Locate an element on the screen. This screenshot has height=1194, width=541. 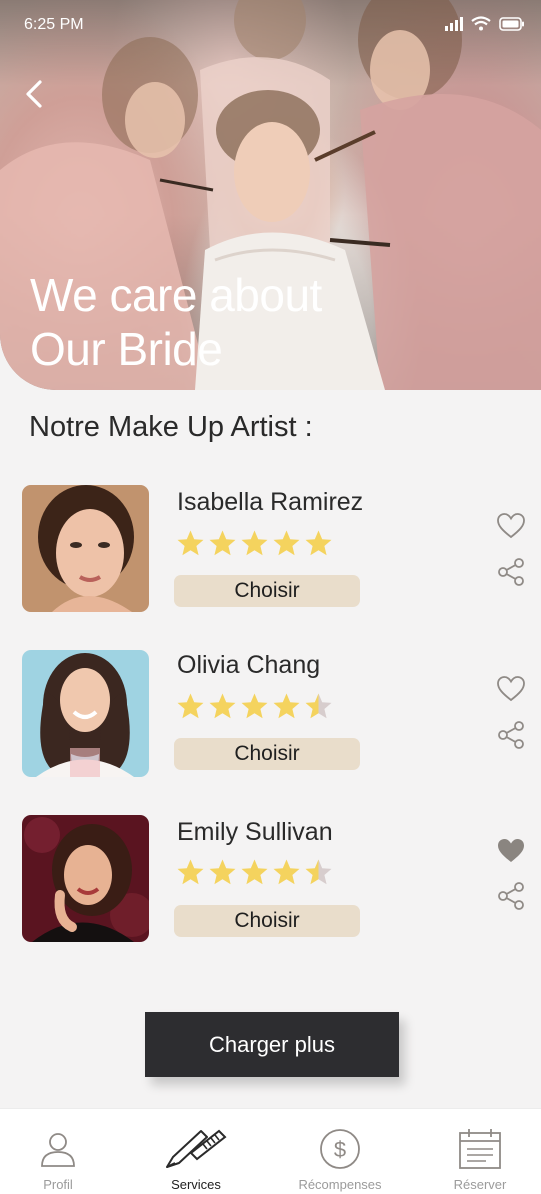
artist-name: Olivia Chang is located at coordinates (249, 665).